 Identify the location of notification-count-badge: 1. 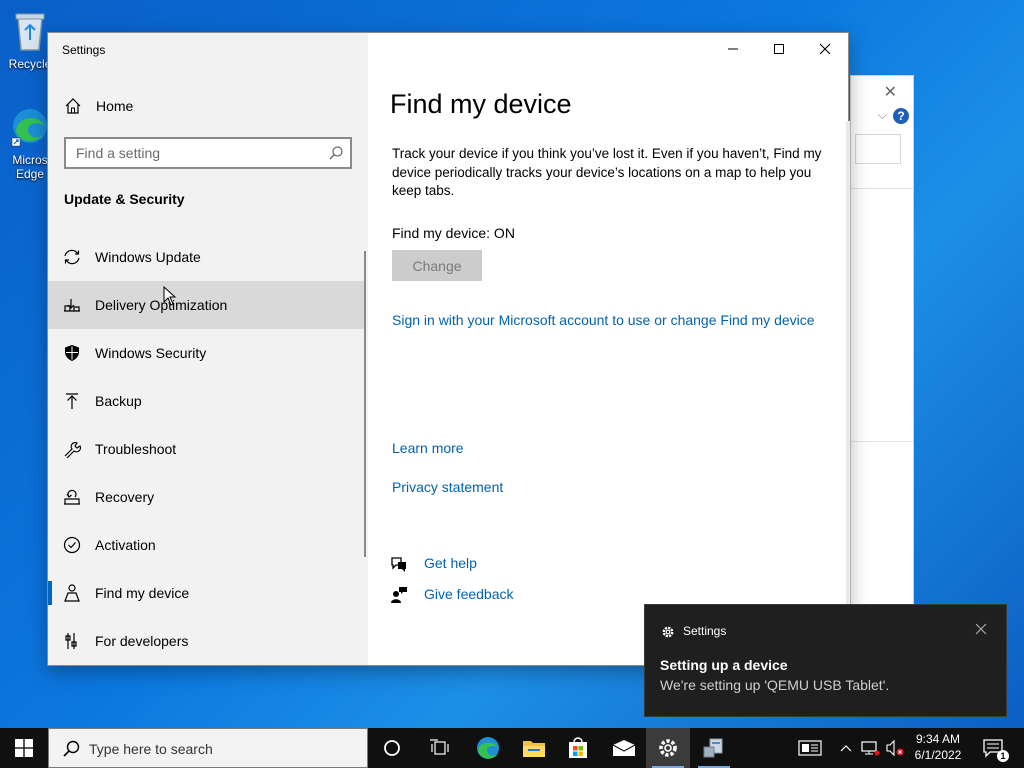
(1003, 756).